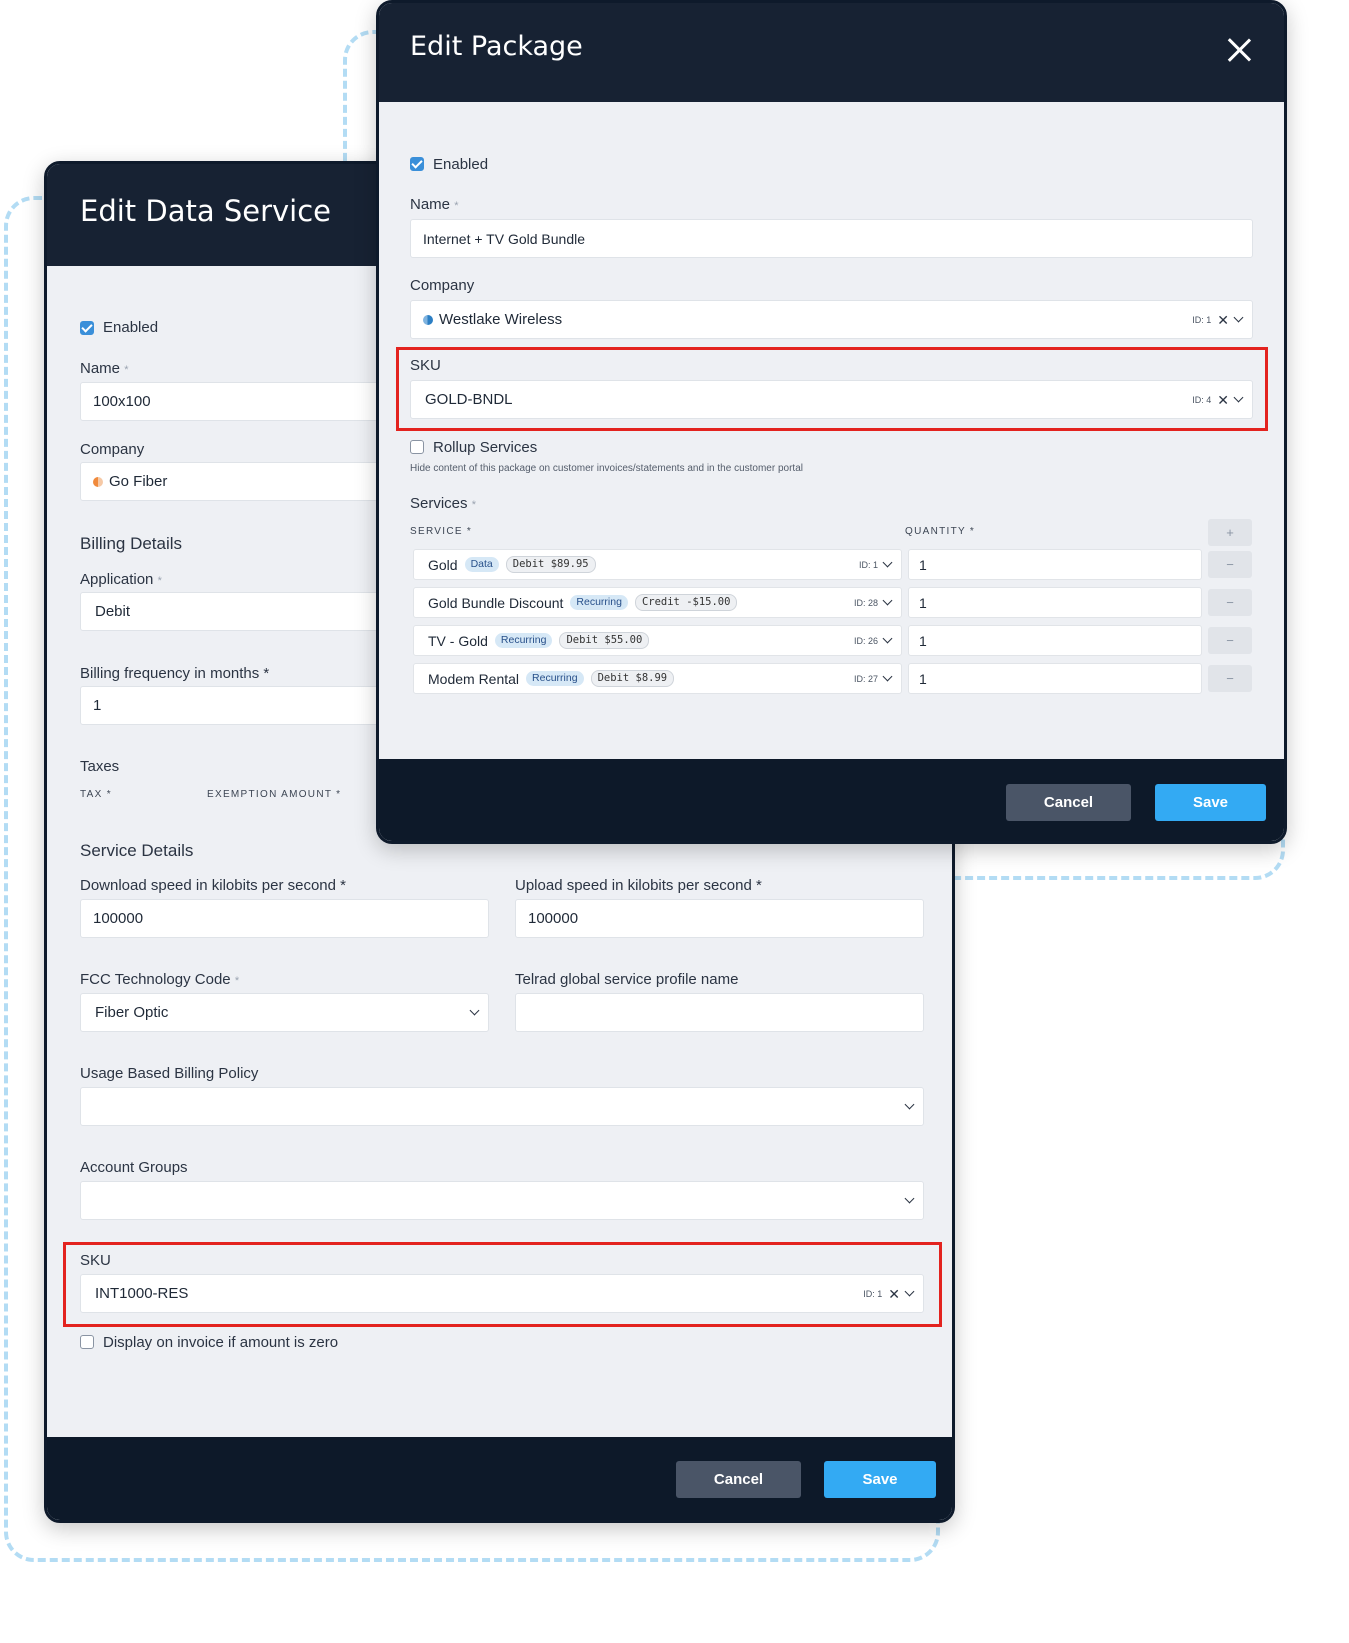 The width and height of the screenshot is (1349, 1643). What do you see at coordinates (443, 564) in the screenshot?
I see `service-name: Gold` at bounding box center [443, 564].